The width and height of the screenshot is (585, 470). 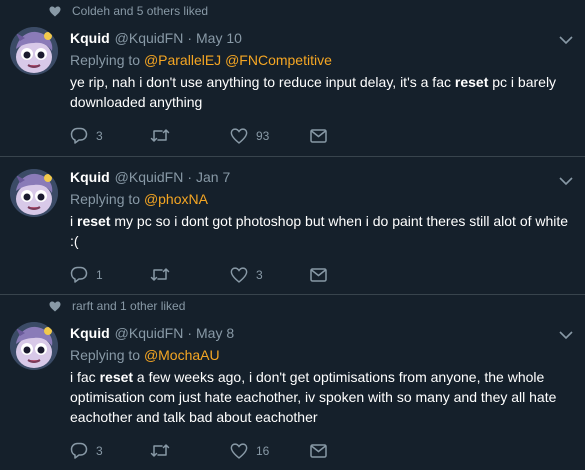 What do you see at coordinates (99, 274) in the screenshot?
I see `reply-count: 1` at bounding box center [99, 274].